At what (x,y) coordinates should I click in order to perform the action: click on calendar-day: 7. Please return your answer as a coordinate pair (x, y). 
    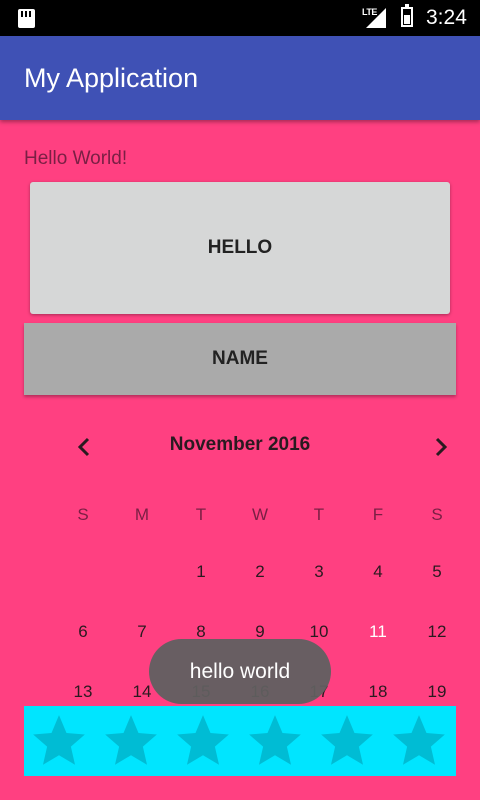
    Looking at the image, I should click on (142, 632).